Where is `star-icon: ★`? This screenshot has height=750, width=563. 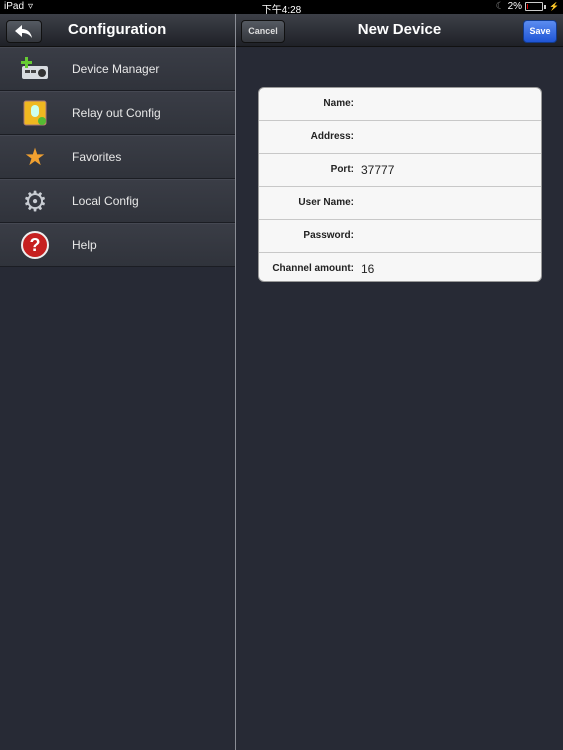 star-icon: ★ is located at coordinates (35, 157).